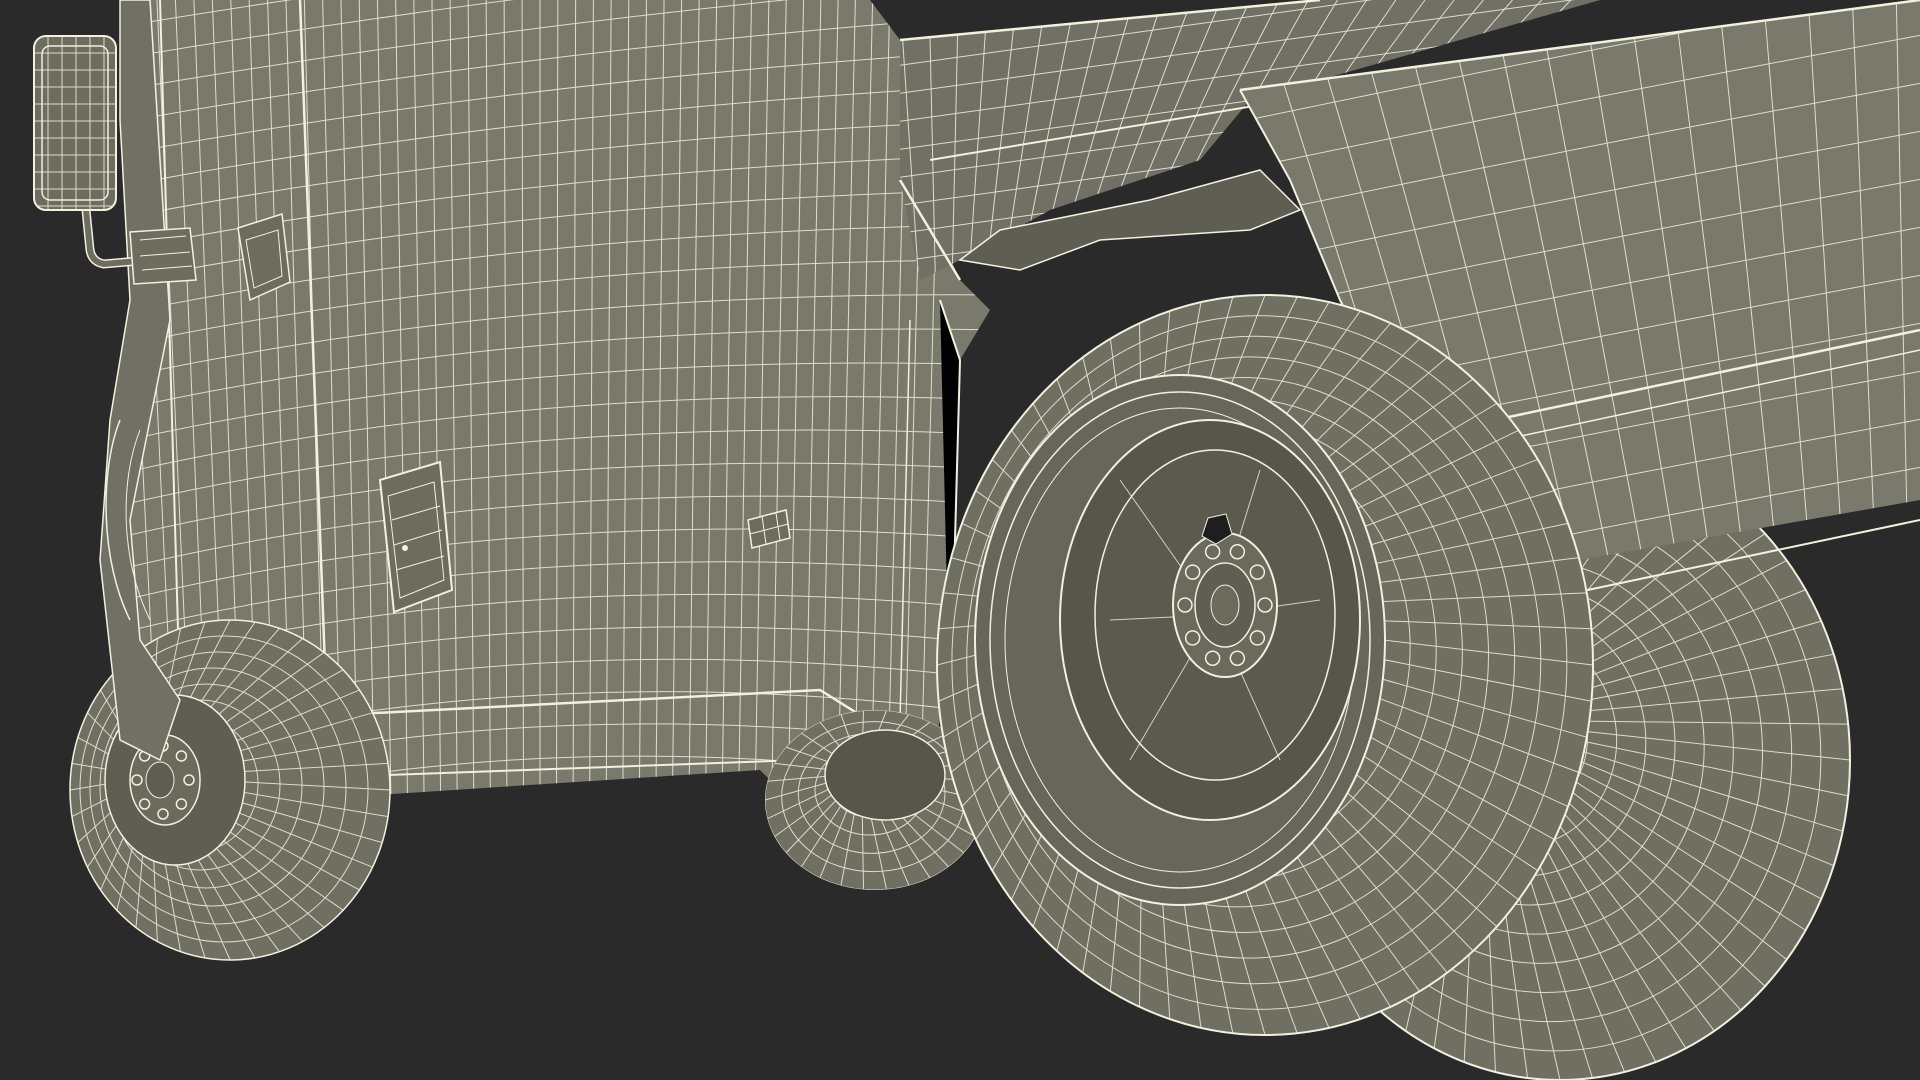 The image size is (1920, 1080). What do you see at coordinates (416, 537) in the screenshot?
I see `side-marker-light` at bounding box center [416, 537].